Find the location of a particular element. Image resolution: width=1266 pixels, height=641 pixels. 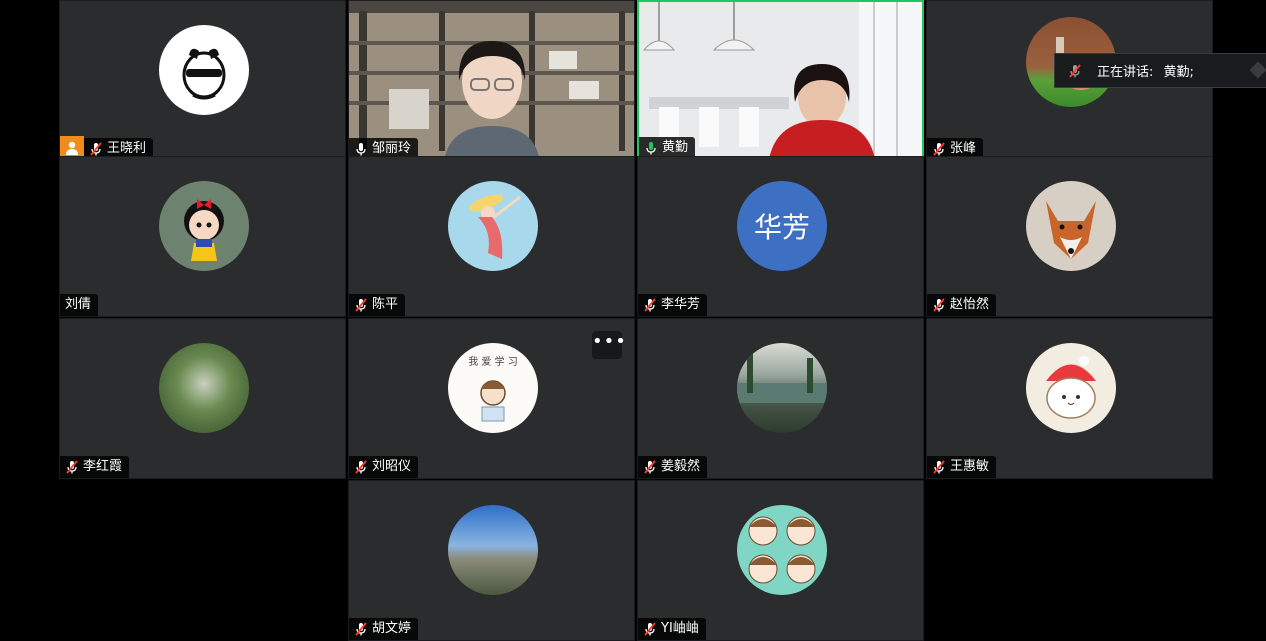

participant-nameplate: YI岫岫 is located at coordinates (672, 629).